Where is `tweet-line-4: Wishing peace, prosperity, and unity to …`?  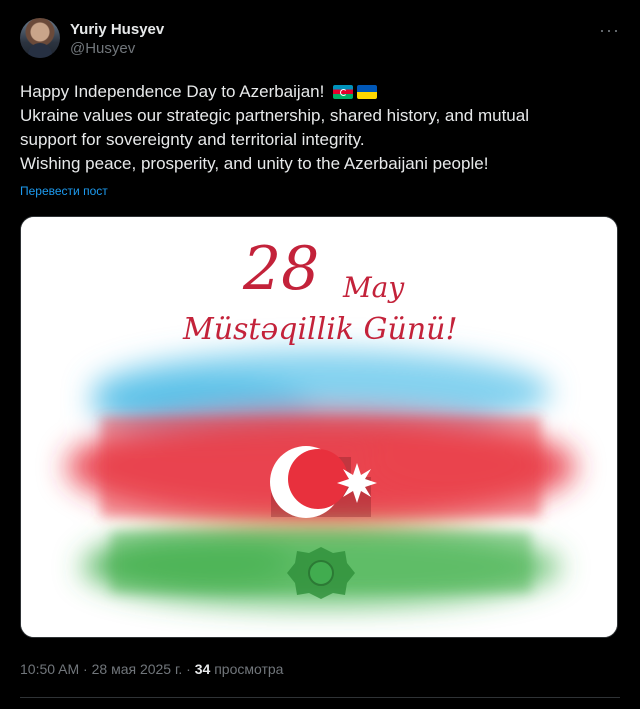 tweet-line-4: Wishing peace, prosperity, and unity to … is located at coordinates (254, 163).